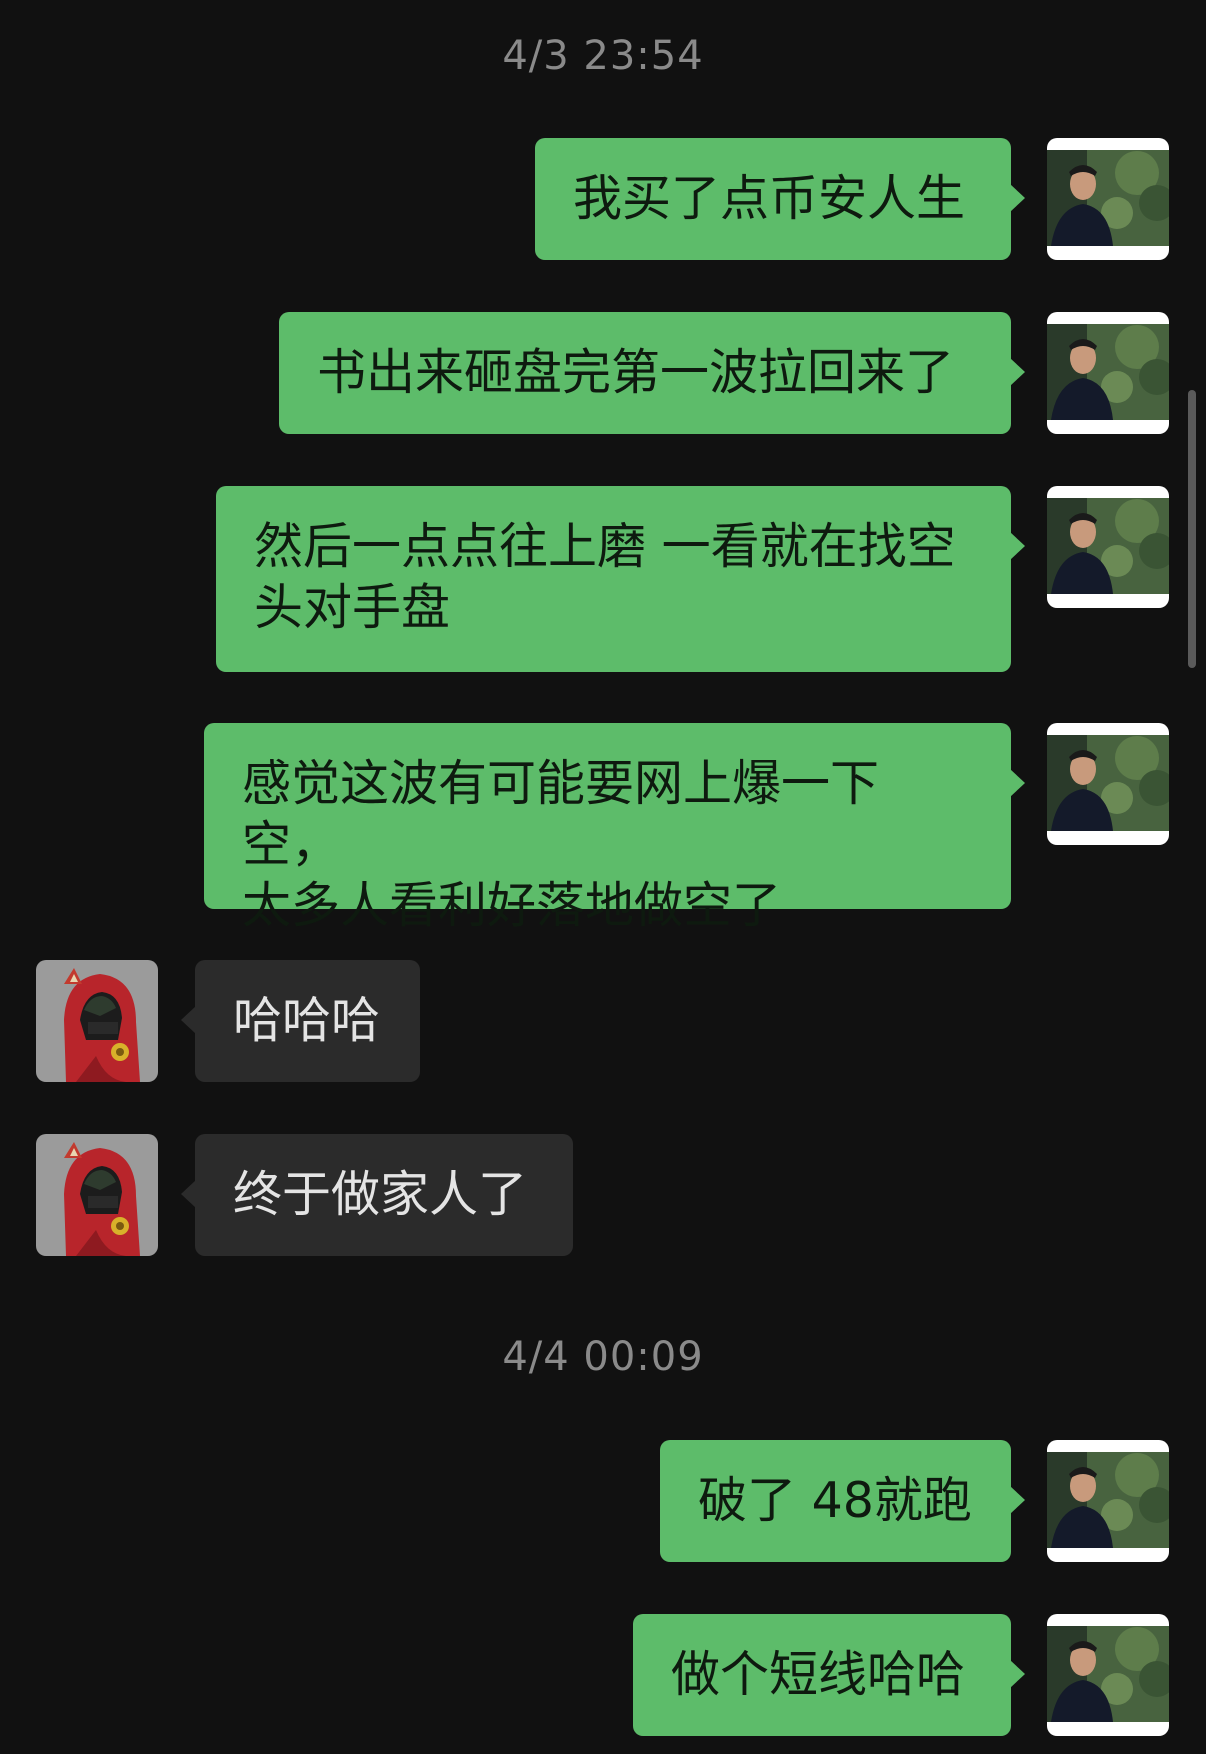  I want to click on scrollbar, so click(1192, 529).